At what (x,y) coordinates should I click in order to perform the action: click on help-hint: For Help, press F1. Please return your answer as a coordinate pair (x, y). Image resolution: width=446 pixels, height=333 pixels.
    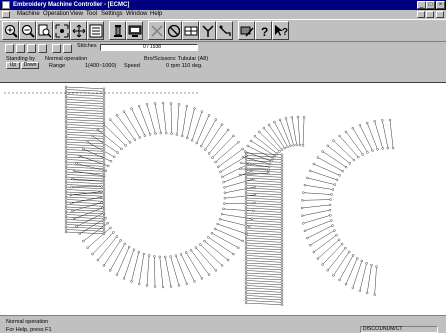
    Looking at the image, I should click on (29, 330).